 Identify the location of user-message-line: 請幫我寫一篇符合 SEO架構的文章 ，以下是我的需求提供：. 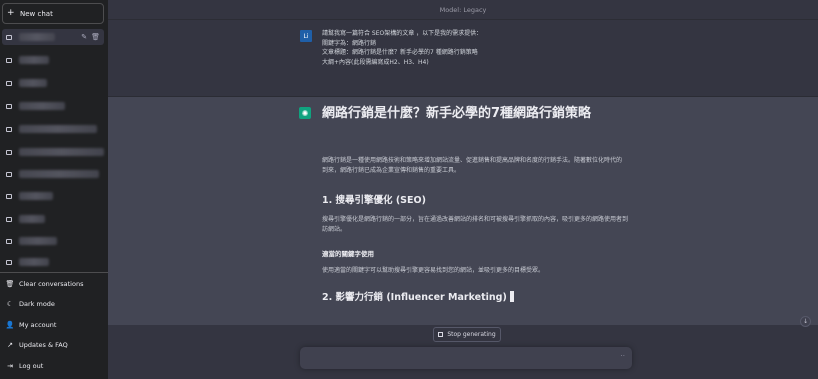
(402, 33).